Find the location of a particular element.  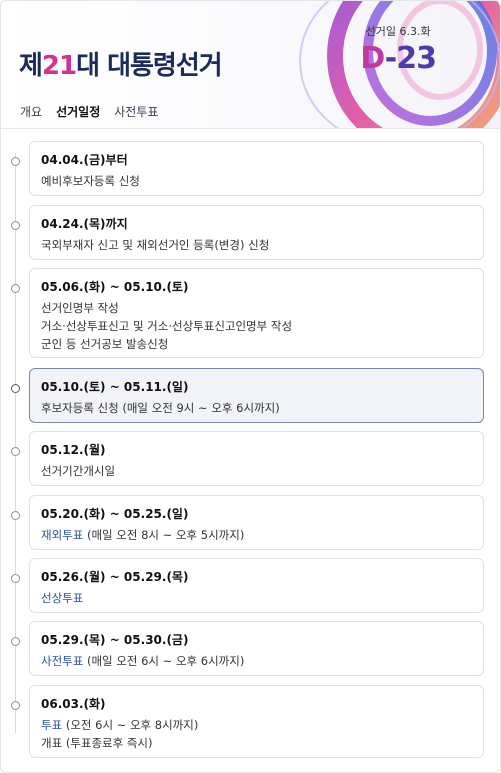

timeline-line is located at coordinates (15, 443).